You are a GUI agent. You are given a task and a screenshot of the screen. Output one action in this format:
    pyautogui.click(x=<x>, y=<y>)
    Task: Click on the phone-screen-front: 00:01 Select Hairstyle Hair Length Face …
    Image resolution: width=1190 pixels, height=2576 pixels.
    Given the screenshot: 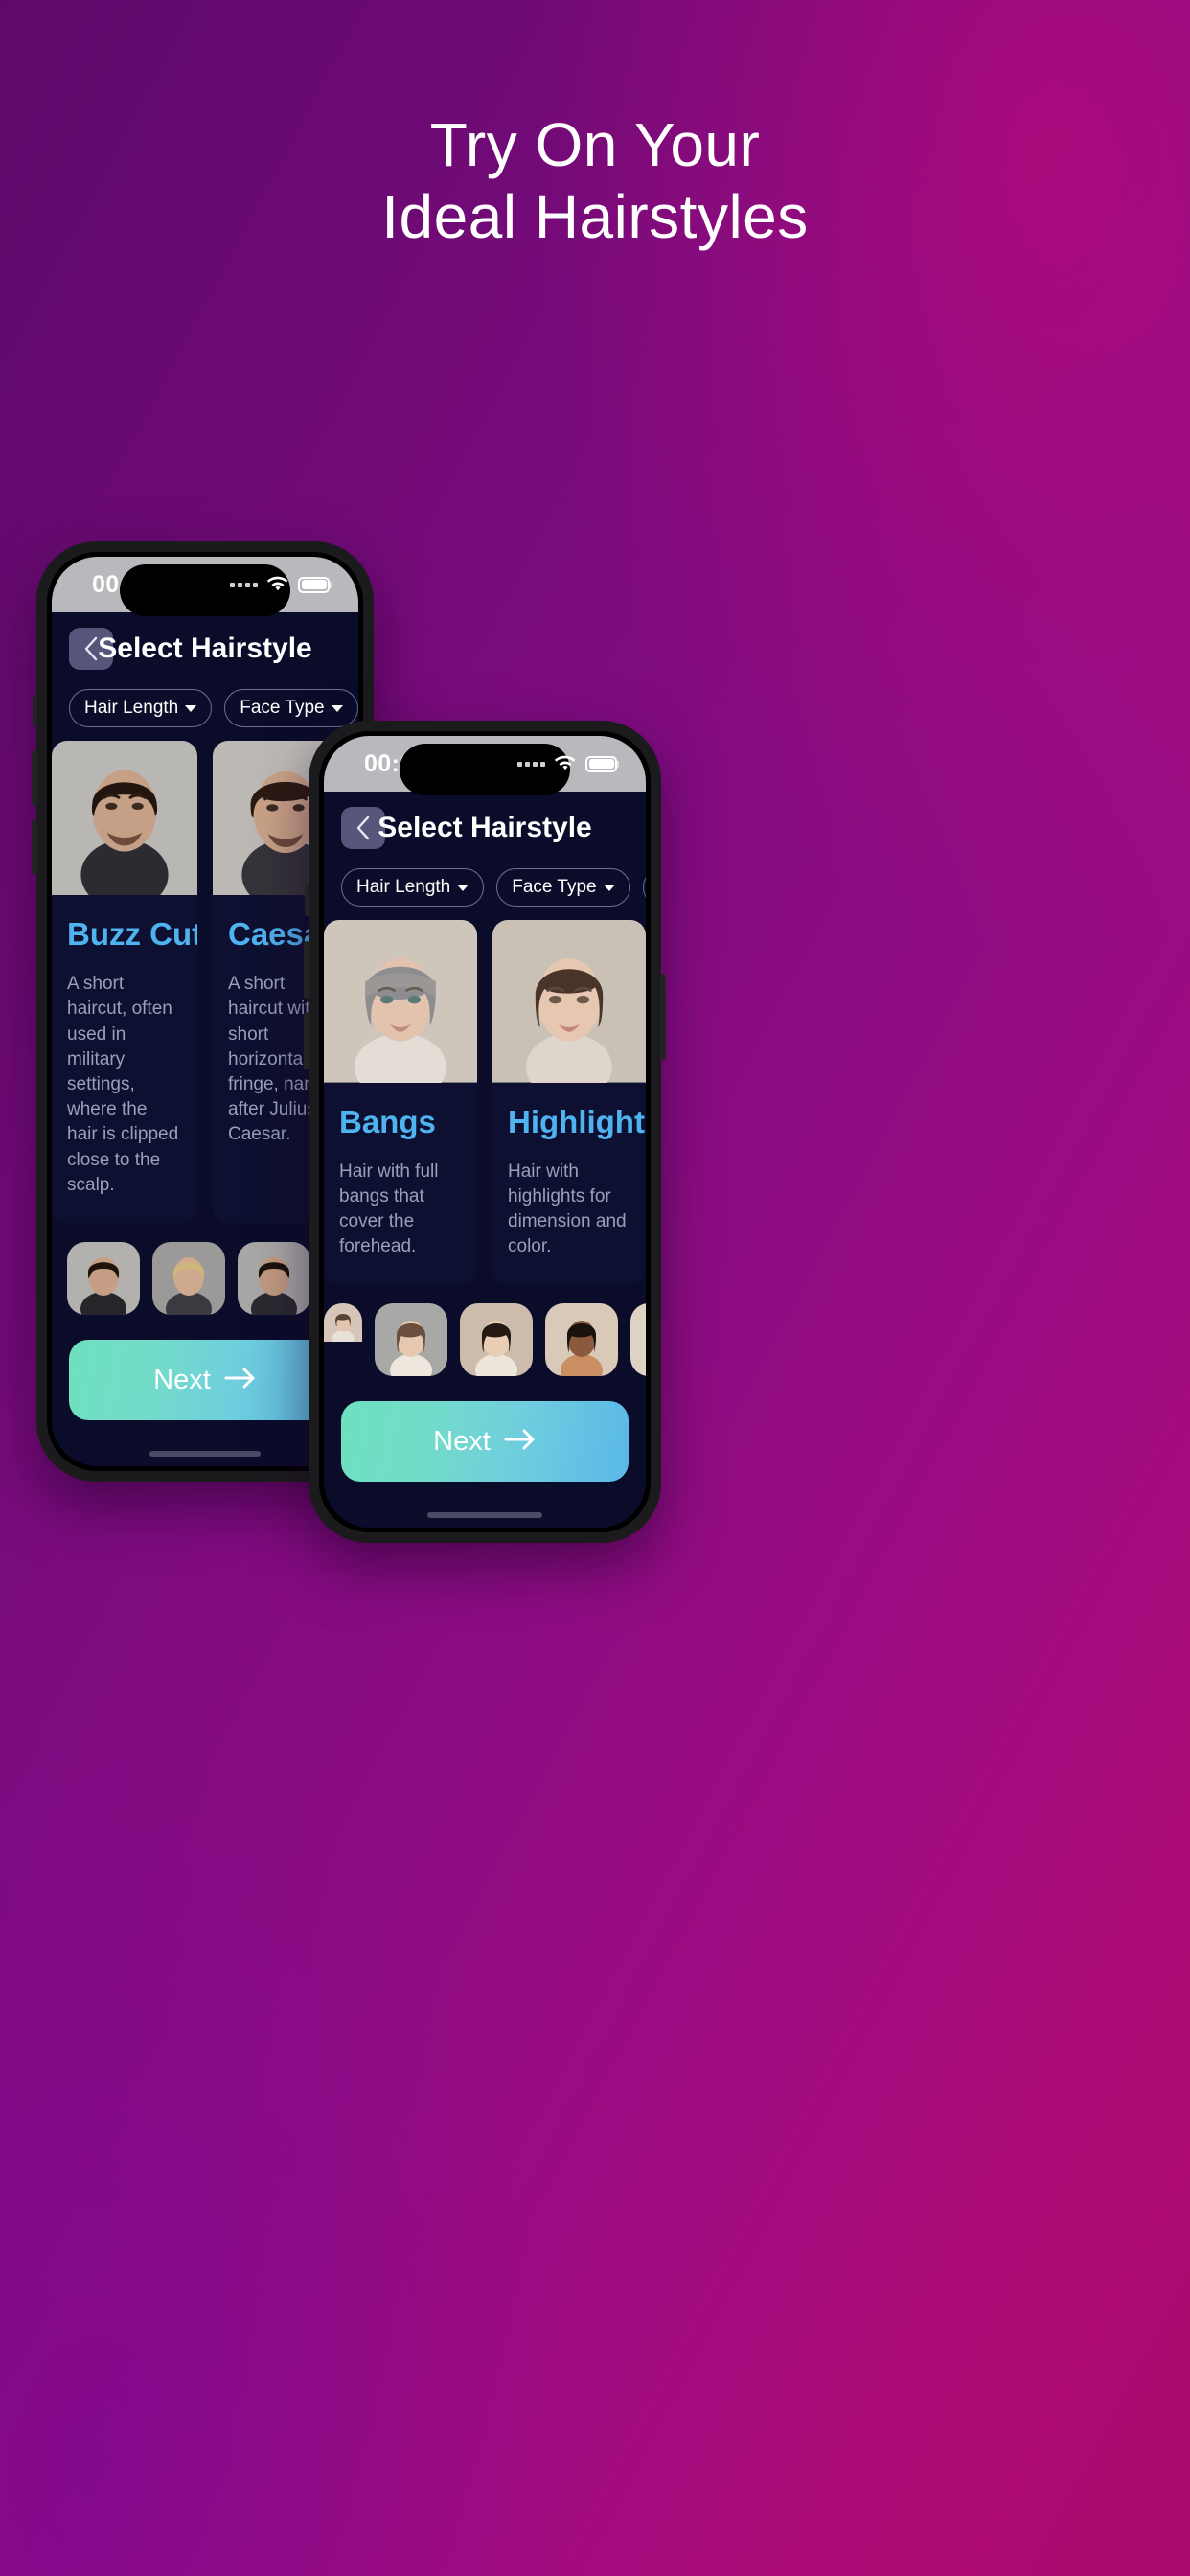 What is the action you would take?
    pyautogui.click(x=485, y=1132)
    